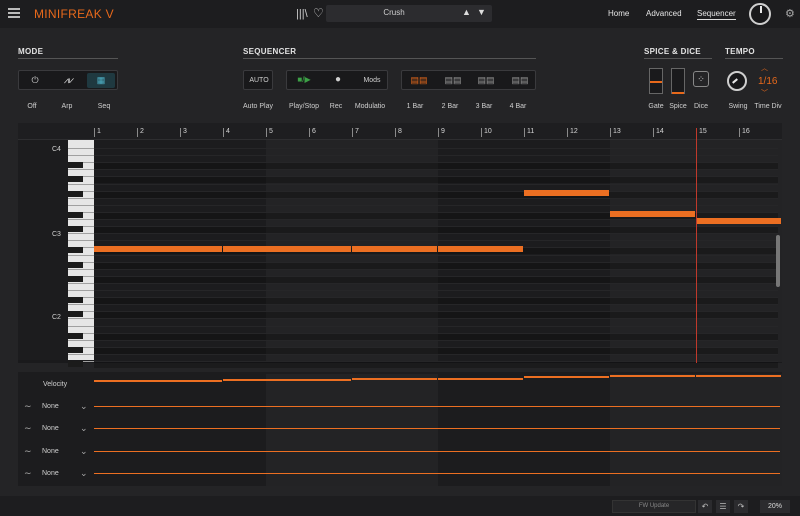  I want to click on play-stop-icon: ■/▶, so click(304, 80).